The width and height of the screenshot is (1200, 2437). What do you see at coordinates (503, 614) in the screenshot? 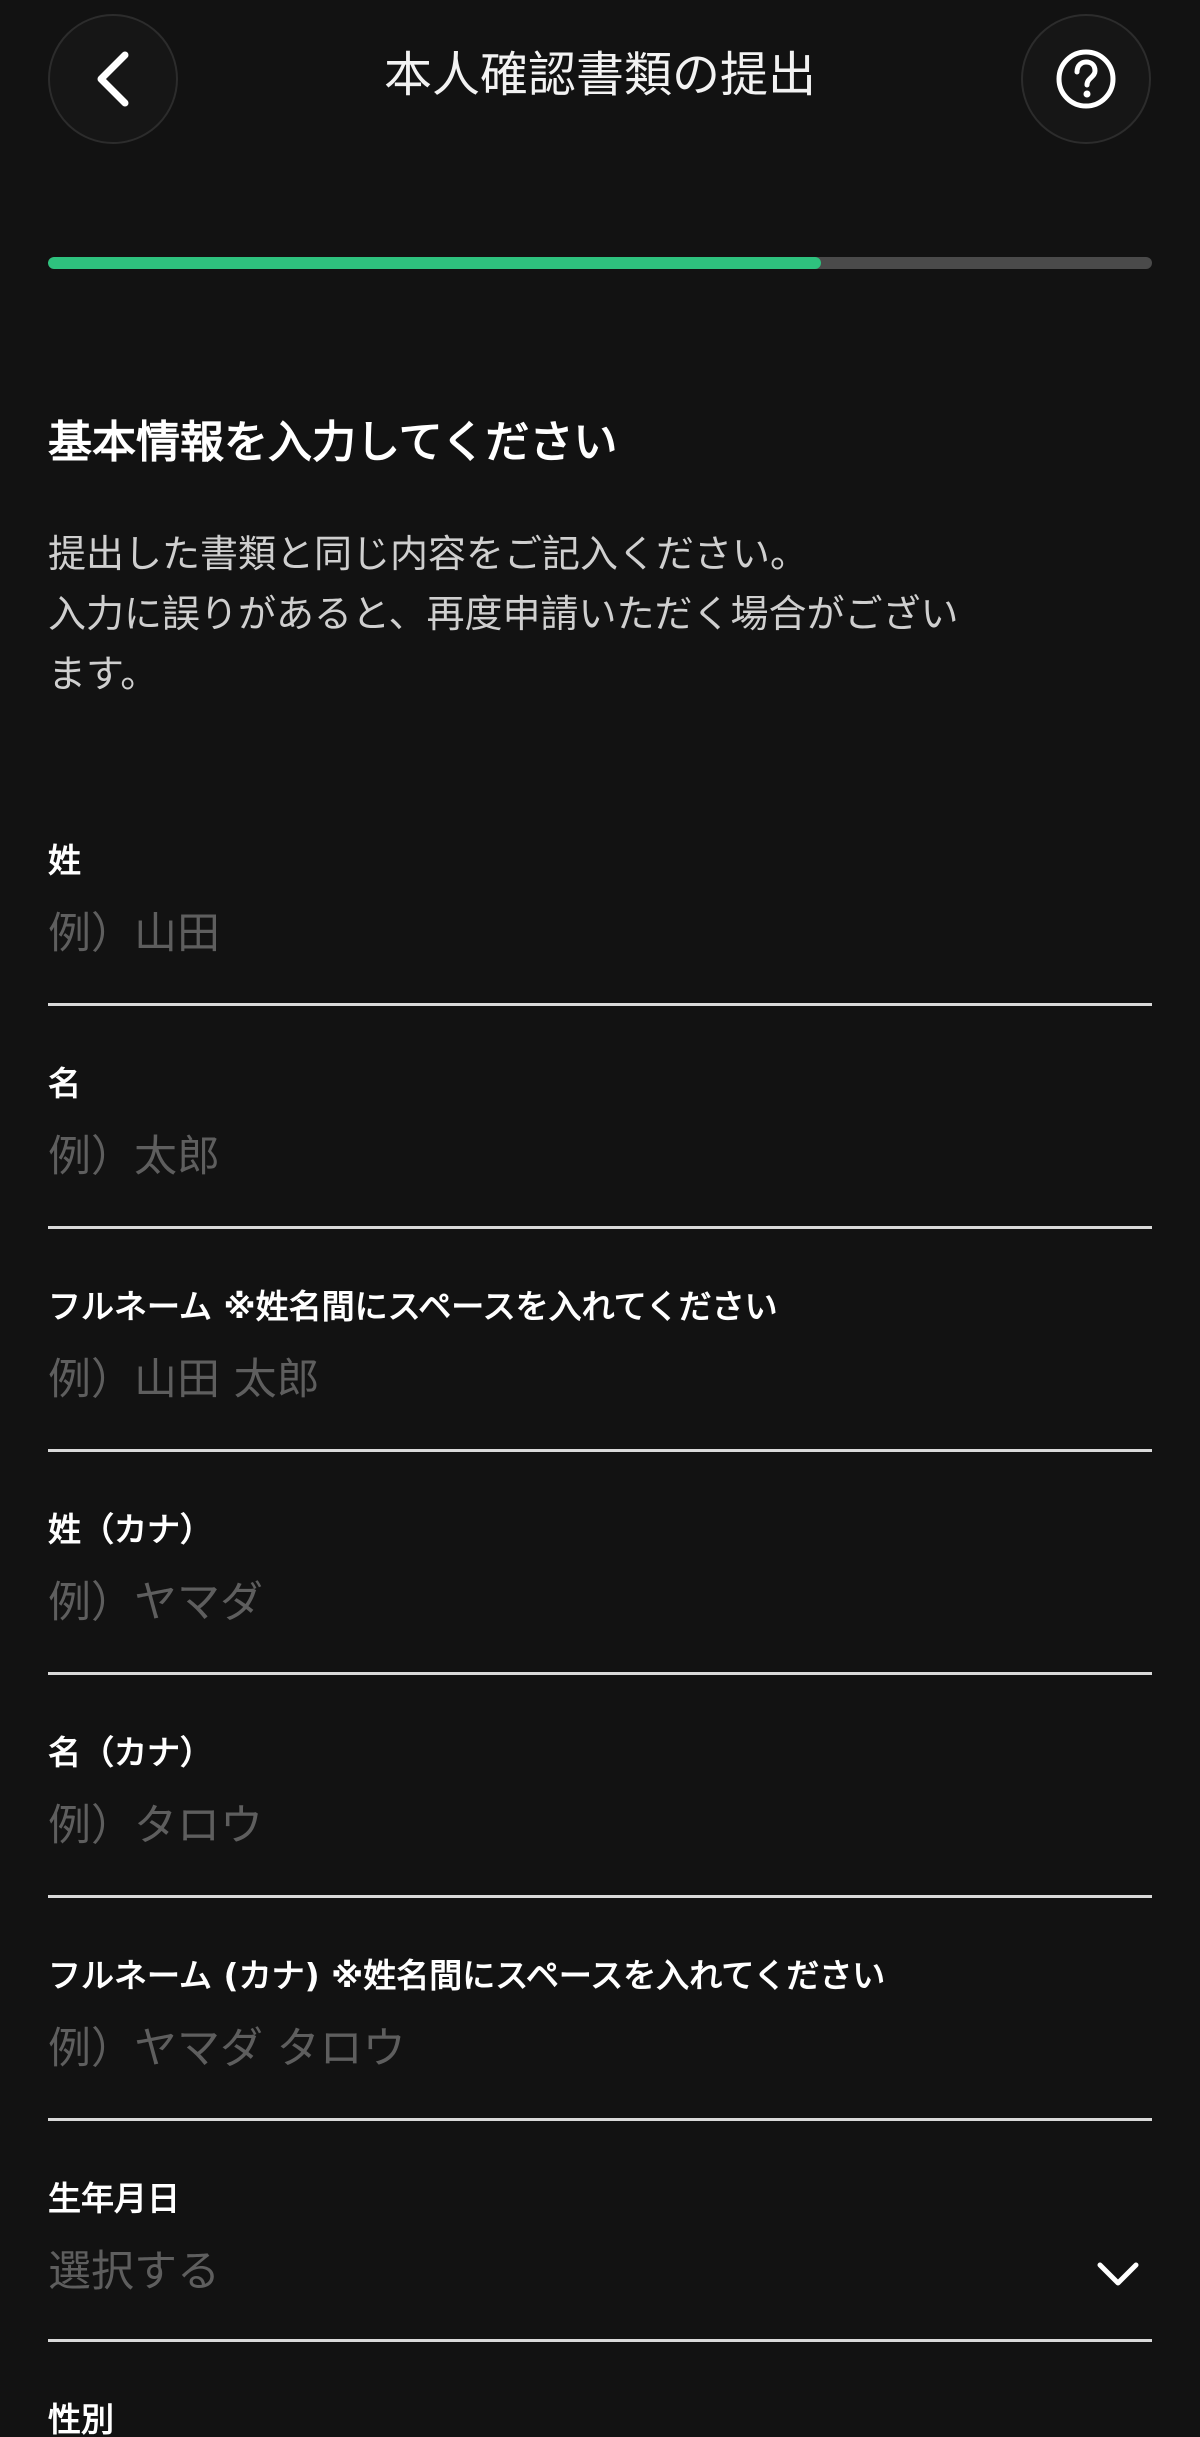
I see `description-line: 入力に誤りがあると、再度申請いただく場合がござい` at bounding box center [503, 614].